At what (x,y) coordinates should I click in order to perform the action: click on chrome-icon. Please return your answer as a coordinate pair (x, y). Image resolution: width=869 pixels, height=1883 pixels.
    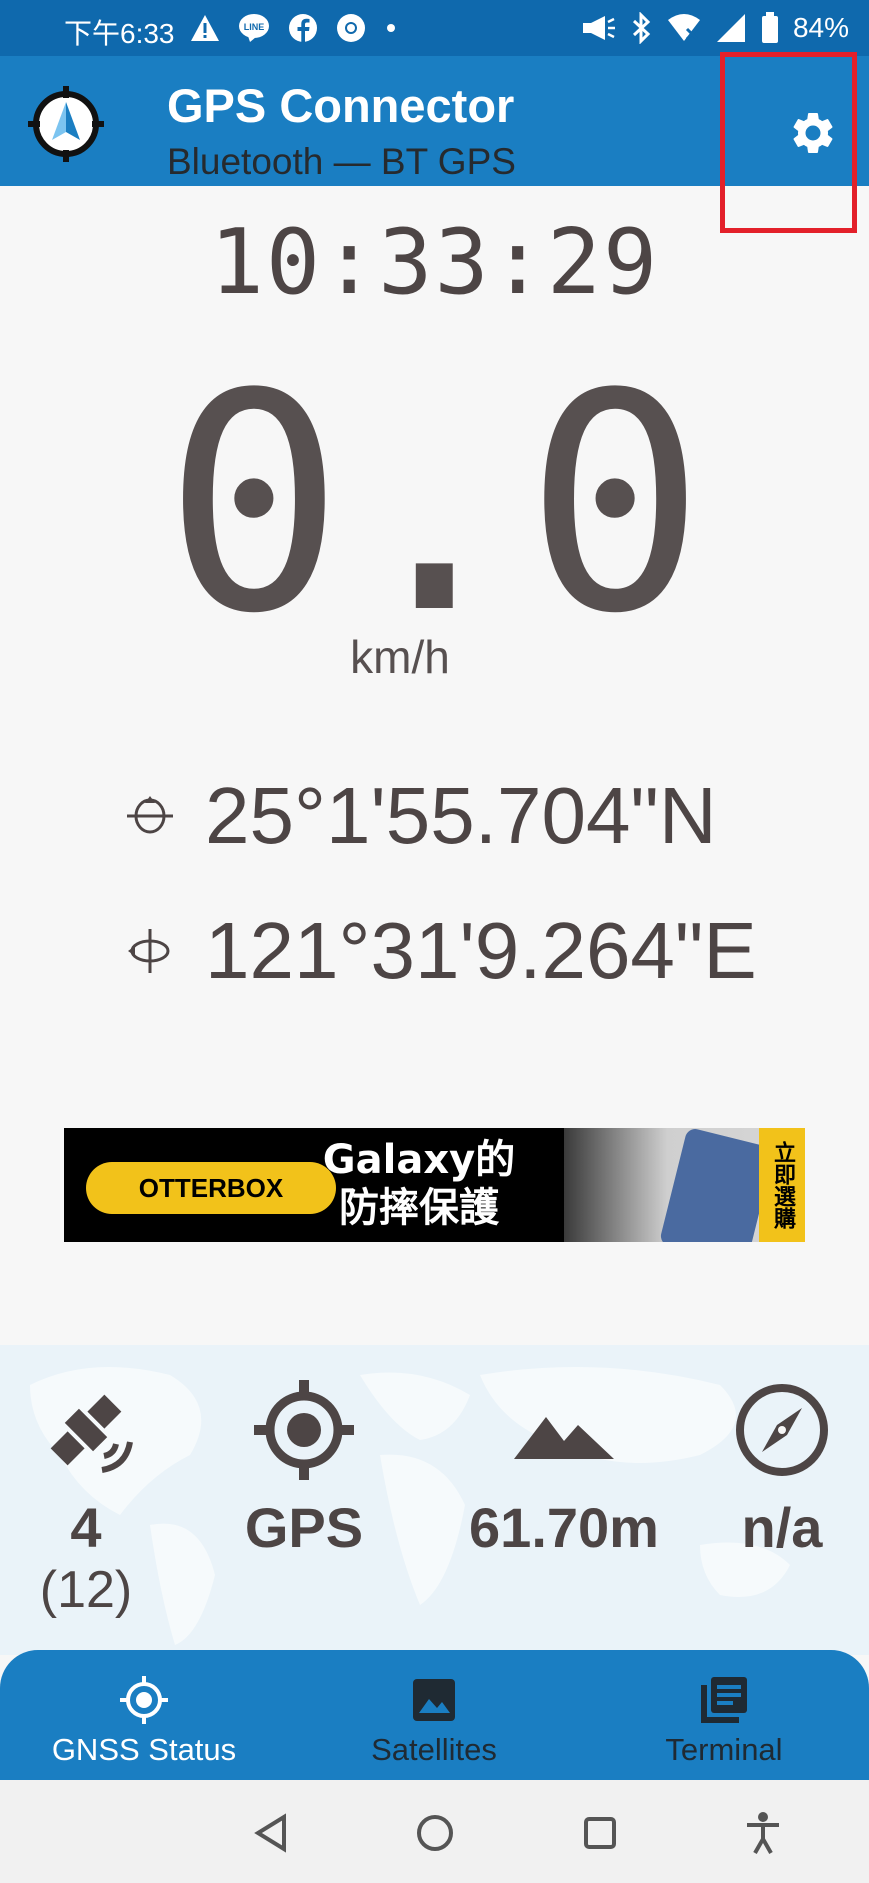
    Looking at the image, I should click on (351, 28).